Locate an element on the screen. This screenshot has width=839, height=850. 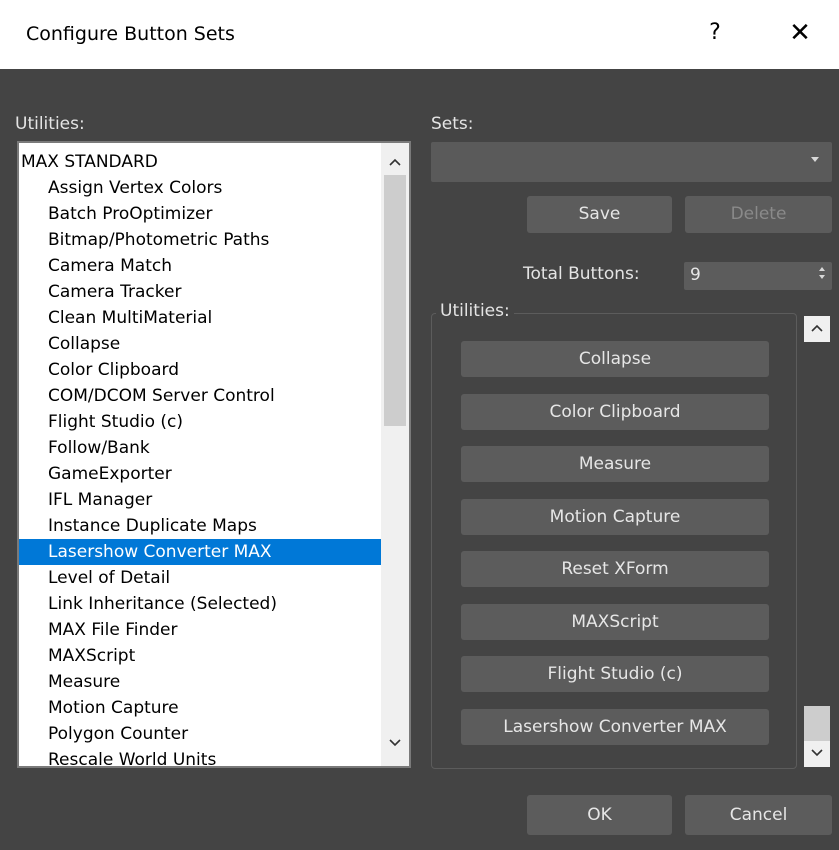
total-buttons-label: Total Buttons: is located at coordinates (581, 274).